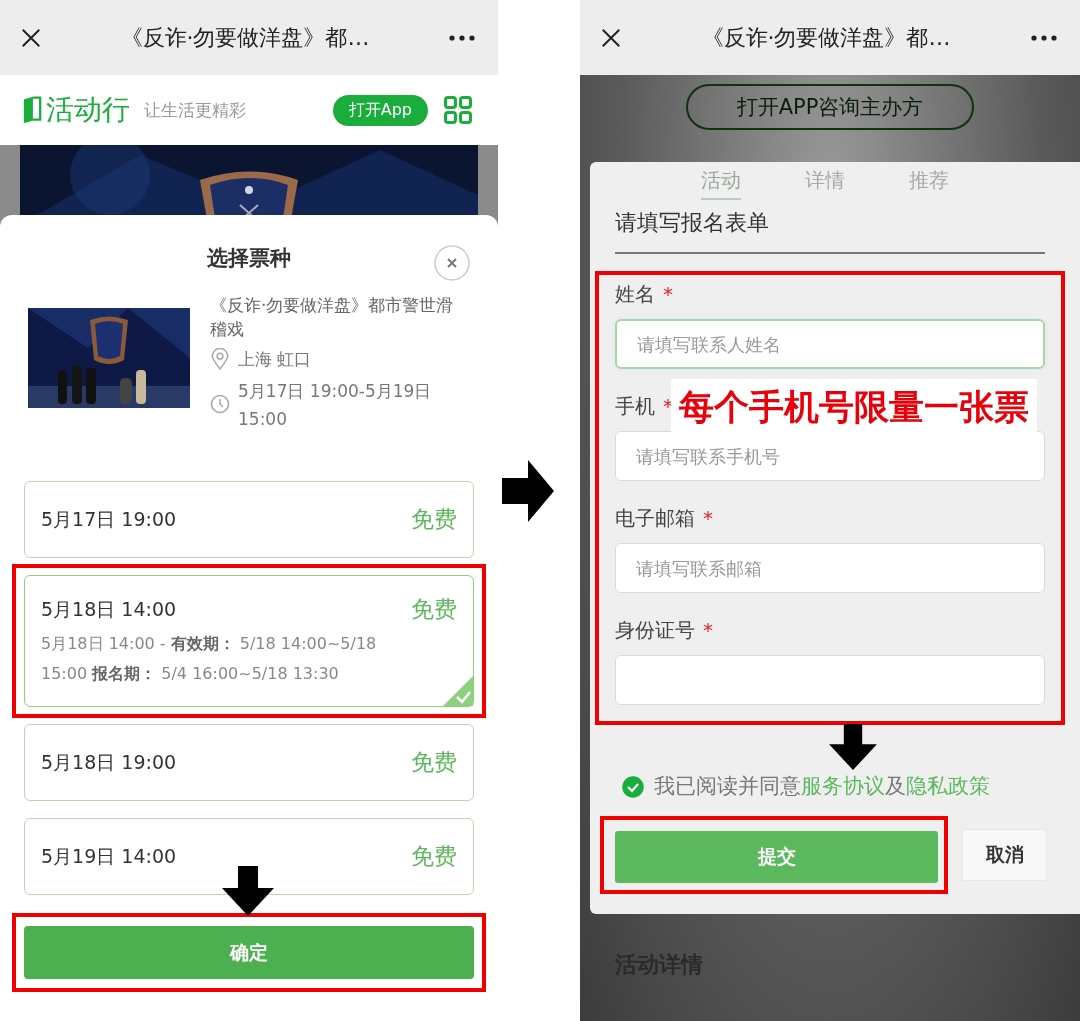  What do you see at coordinates (220, 404) in the screenshot?
I see `clock-icon` at bounding box center [220, 404].